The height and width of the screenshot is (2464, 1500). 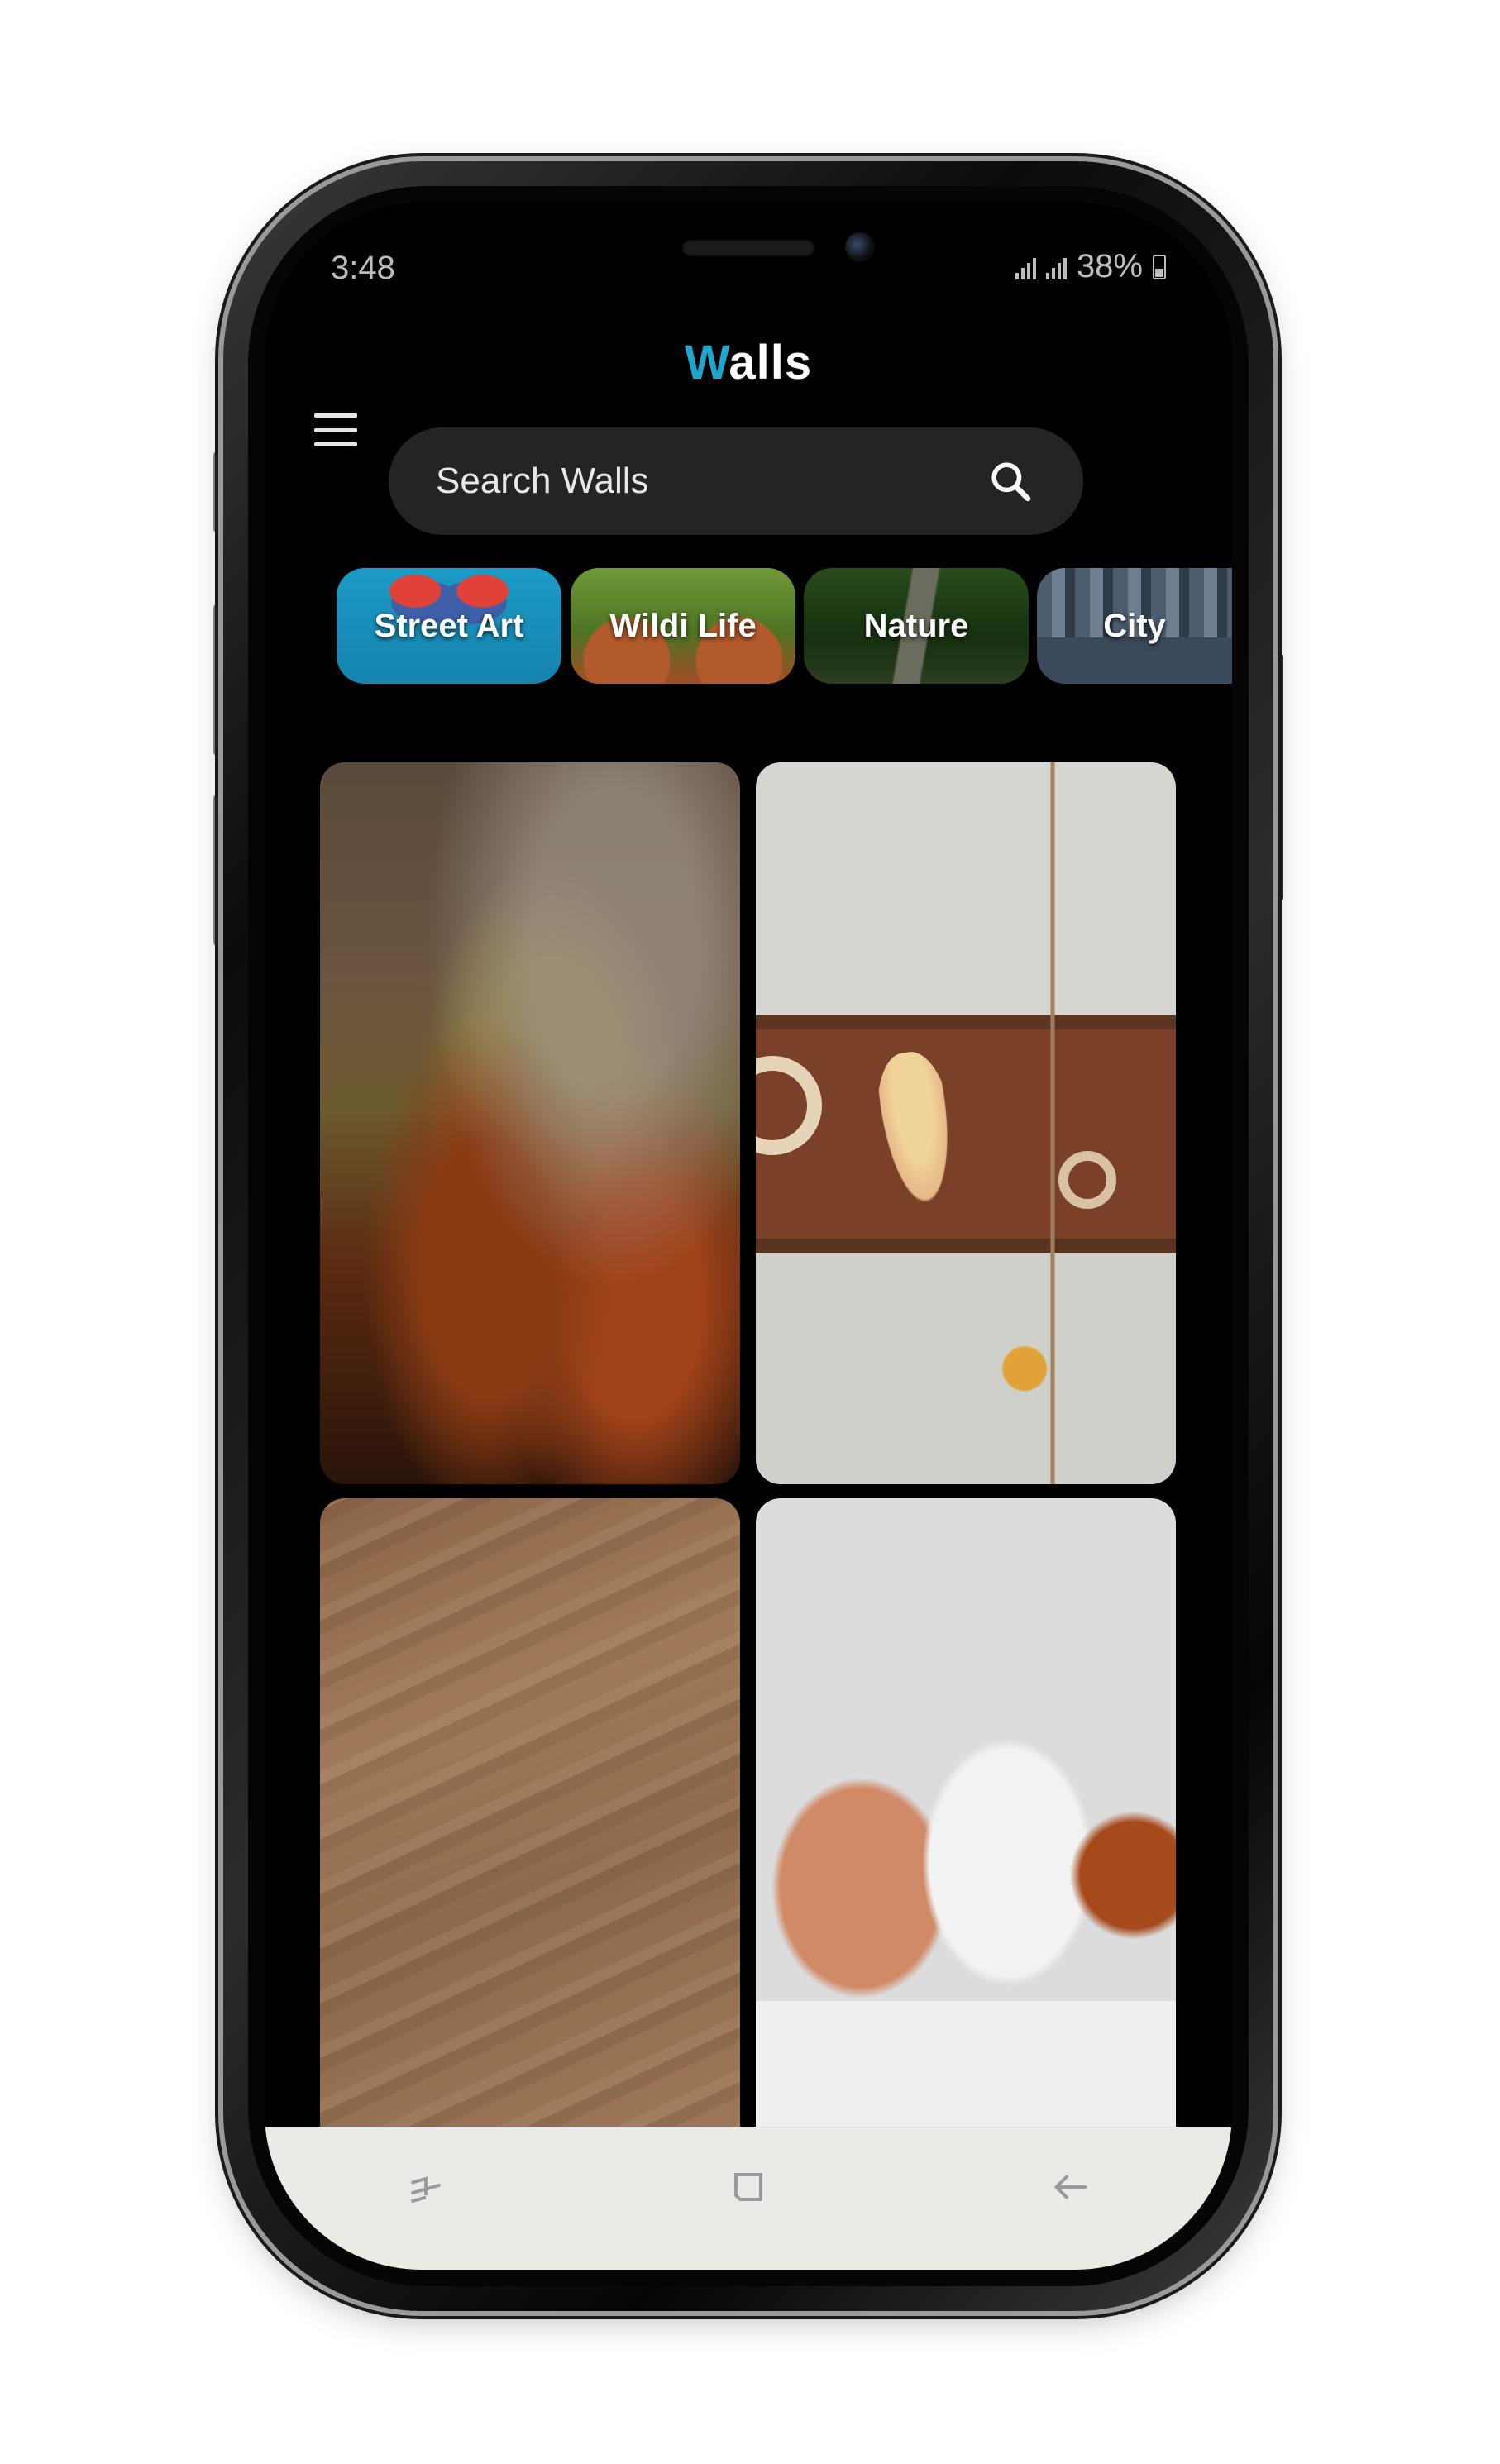 What do you see at coordinates (710, 481) in the screenshot?
I see `search-input` at bounding box center [710, 481].